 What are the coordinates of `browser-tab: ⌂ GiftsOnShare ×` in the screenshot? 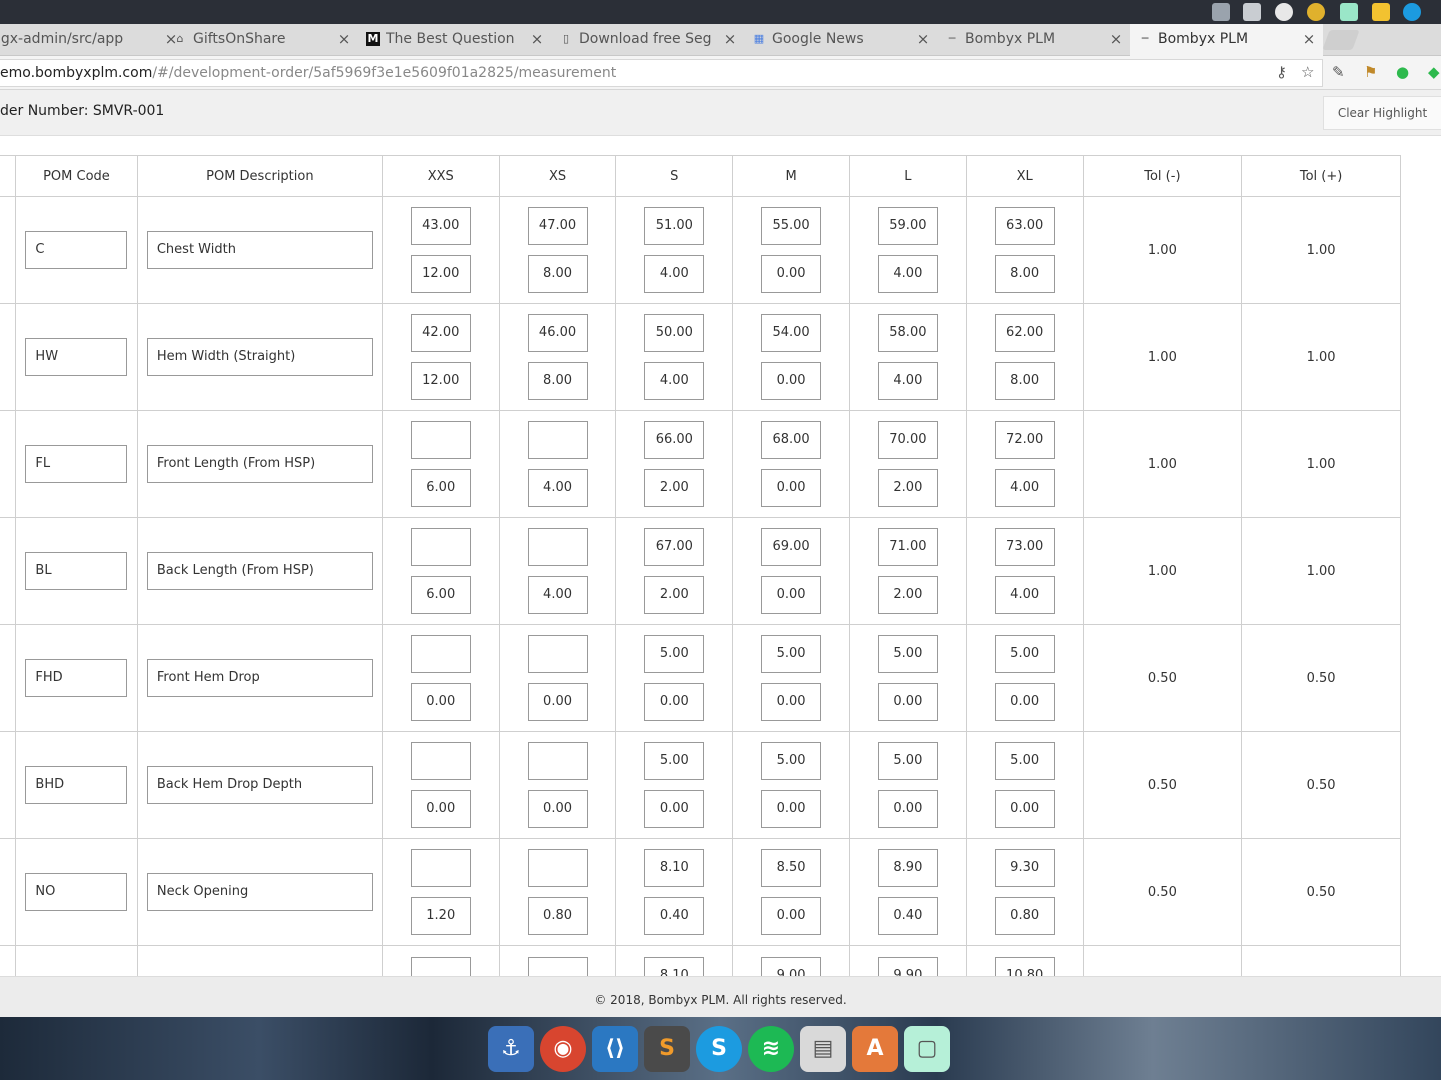 It's located at (261, 40).